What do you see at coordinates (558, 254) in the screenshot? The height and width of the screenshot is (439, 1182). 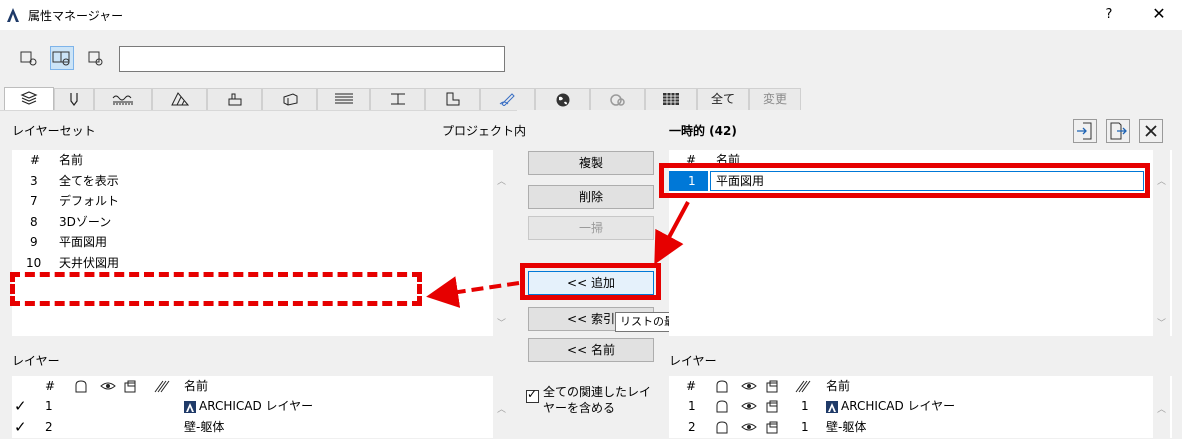 I see `annotation-arrows` at bounding box center [558, 254].